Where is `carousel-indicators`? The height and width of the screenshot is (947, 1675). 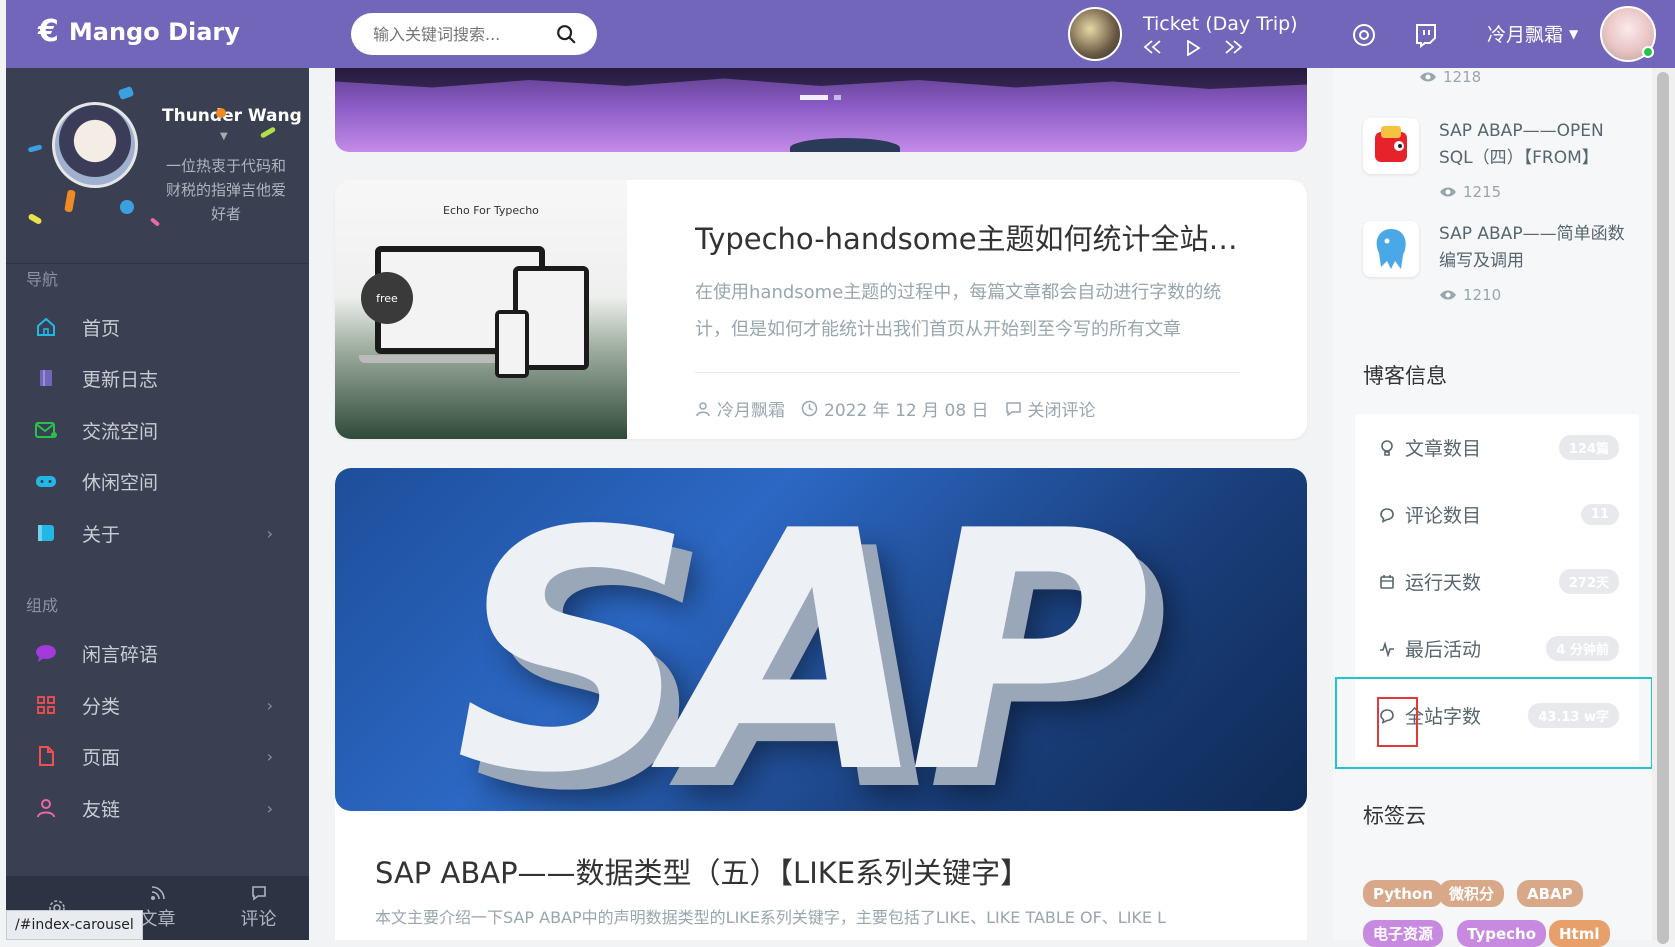 carousel-indicators is located at coordinates (820, 97).